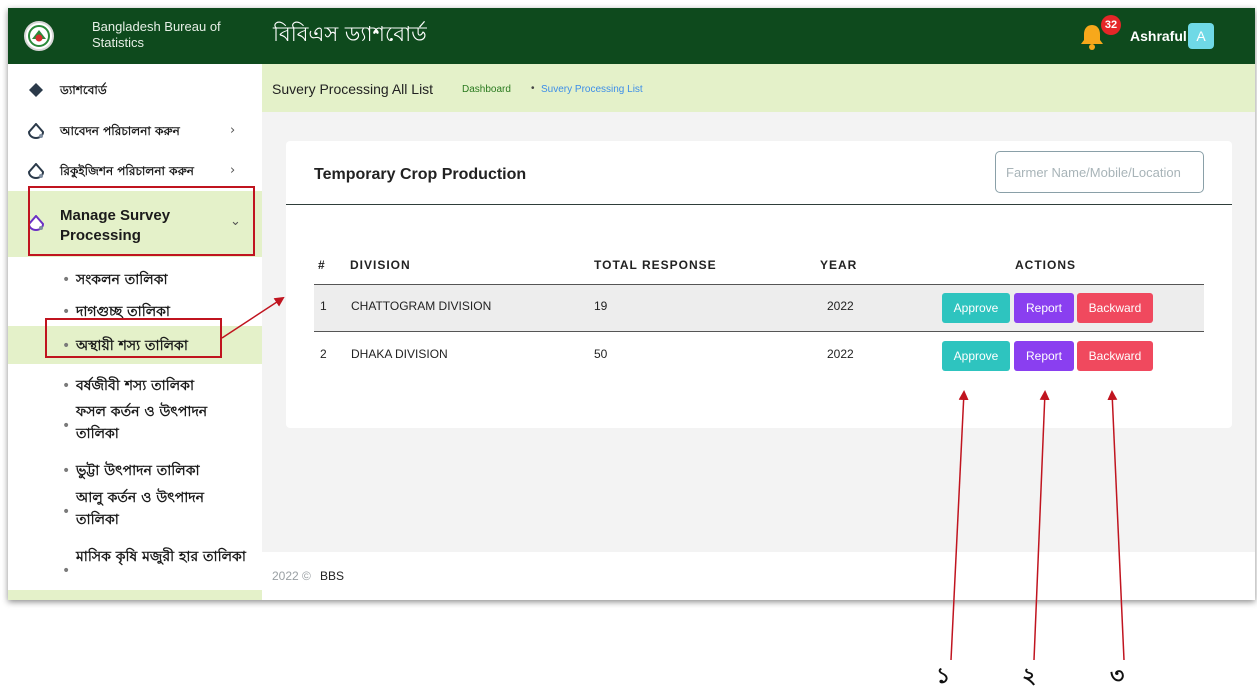 This screenshot has height=696, width=1257. I want to click on app-title: বিবিএস ড্যাশবোর্ড, so click(350, 34).